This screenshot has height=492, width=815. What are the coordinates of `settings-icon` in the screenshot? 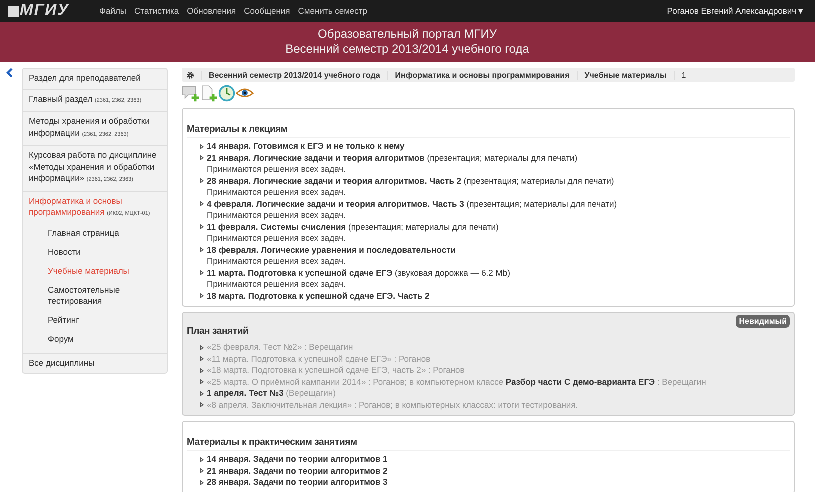 It's located at (190, 75).